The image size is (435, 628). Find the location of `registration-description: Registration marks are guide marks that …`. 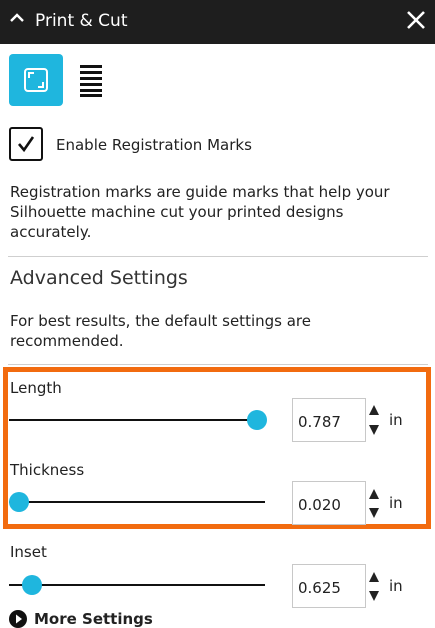

registration-description: Registration marks are guide marks that … is located at coordinates (200, 212).